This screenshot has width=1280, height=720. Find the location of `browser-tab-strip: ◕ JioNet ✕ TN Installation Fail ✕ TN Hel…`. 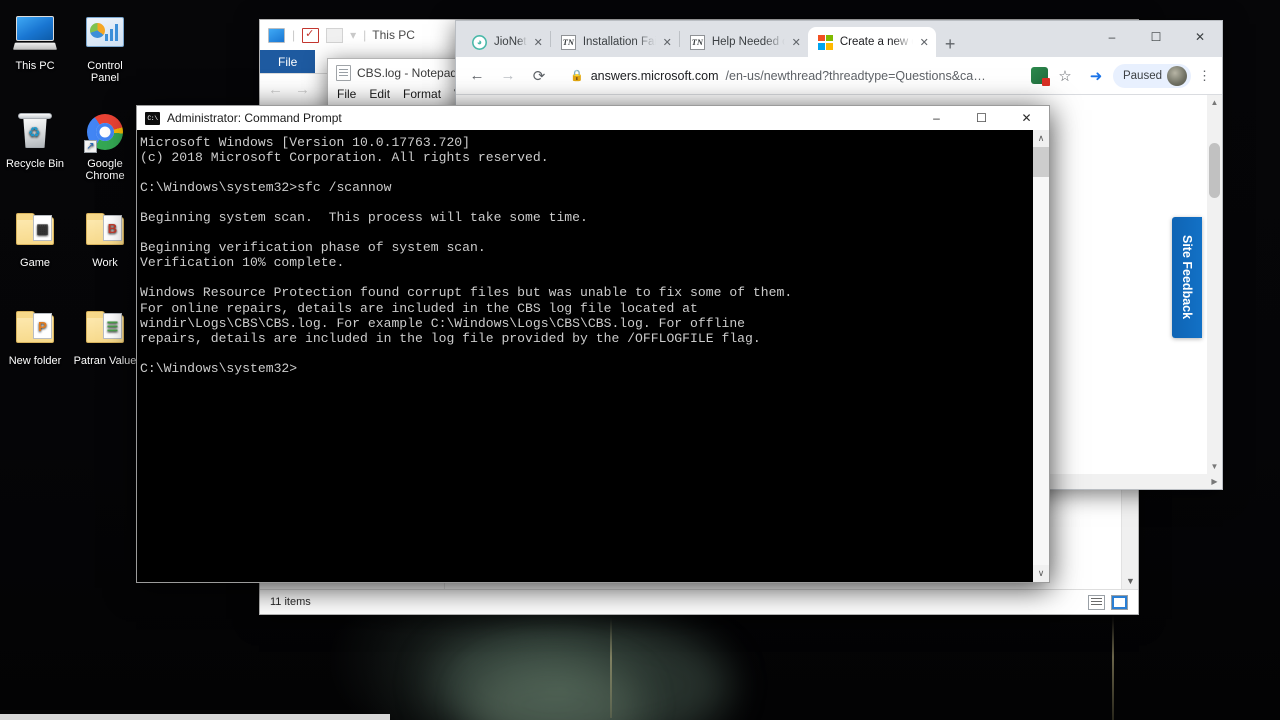

browser-tab-strip: ◕ JioNet ✕ TN Installation Fail ✕ TN Hel… is located at coordinates (839, 39).